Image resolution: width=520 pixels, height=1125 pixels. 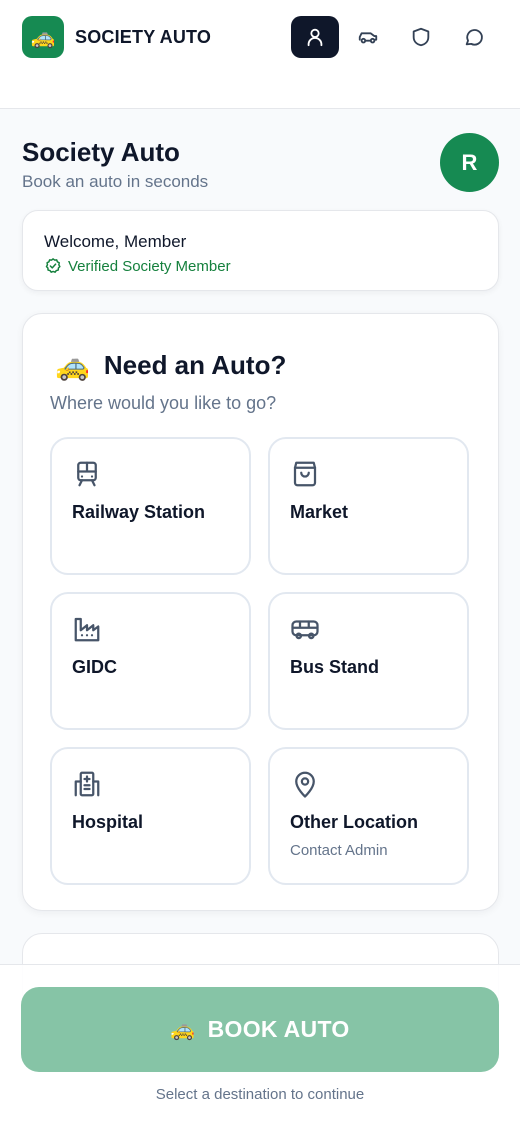 I want to click on welcome-greeting: Welcome, Member, so click(x=115, y=241).